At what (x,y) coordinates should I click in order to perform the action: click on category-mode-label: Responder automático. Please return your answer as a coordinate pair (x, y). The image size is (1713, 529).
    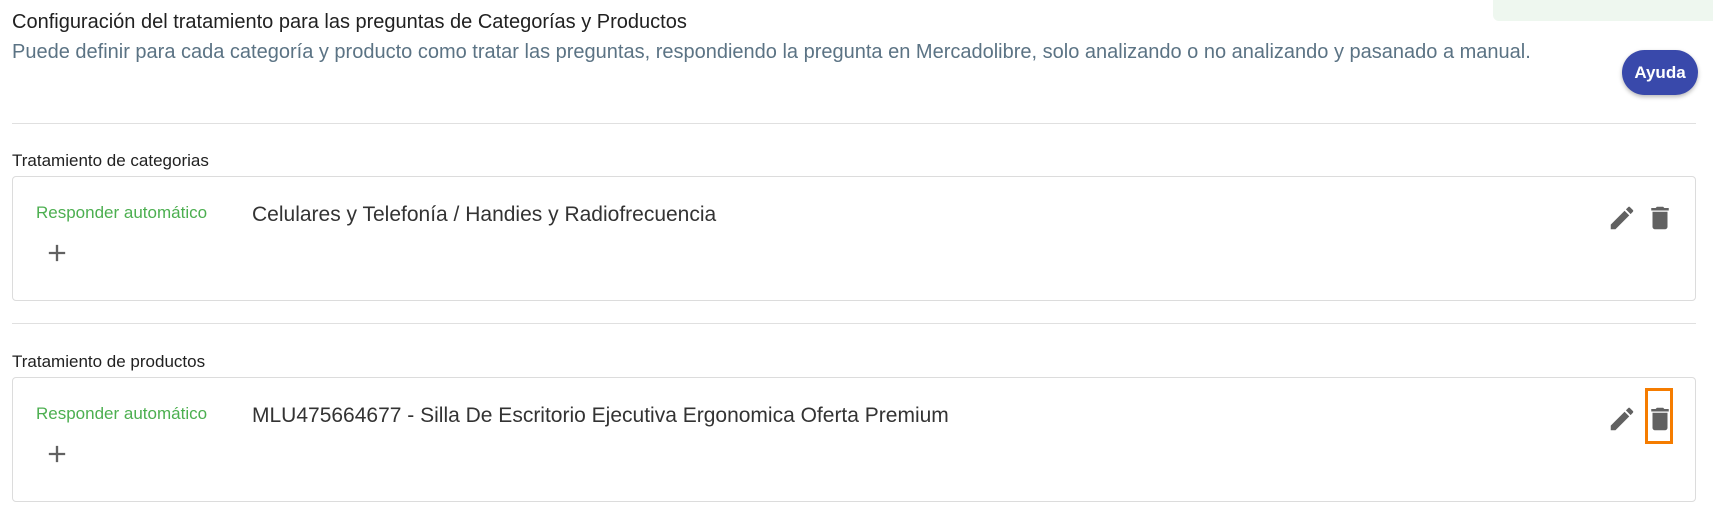
    Looking at the image, I should click on (122, 212).